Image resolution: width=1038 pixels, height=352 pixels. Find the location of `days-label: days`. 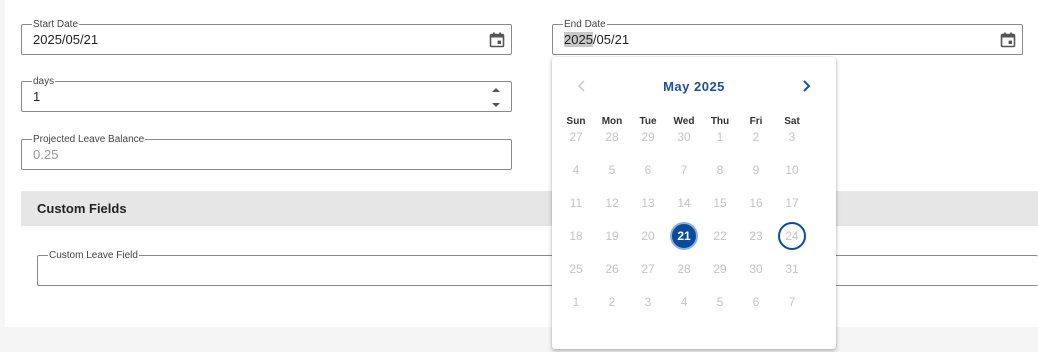

days-label: days is located at coordinates (44, 81).